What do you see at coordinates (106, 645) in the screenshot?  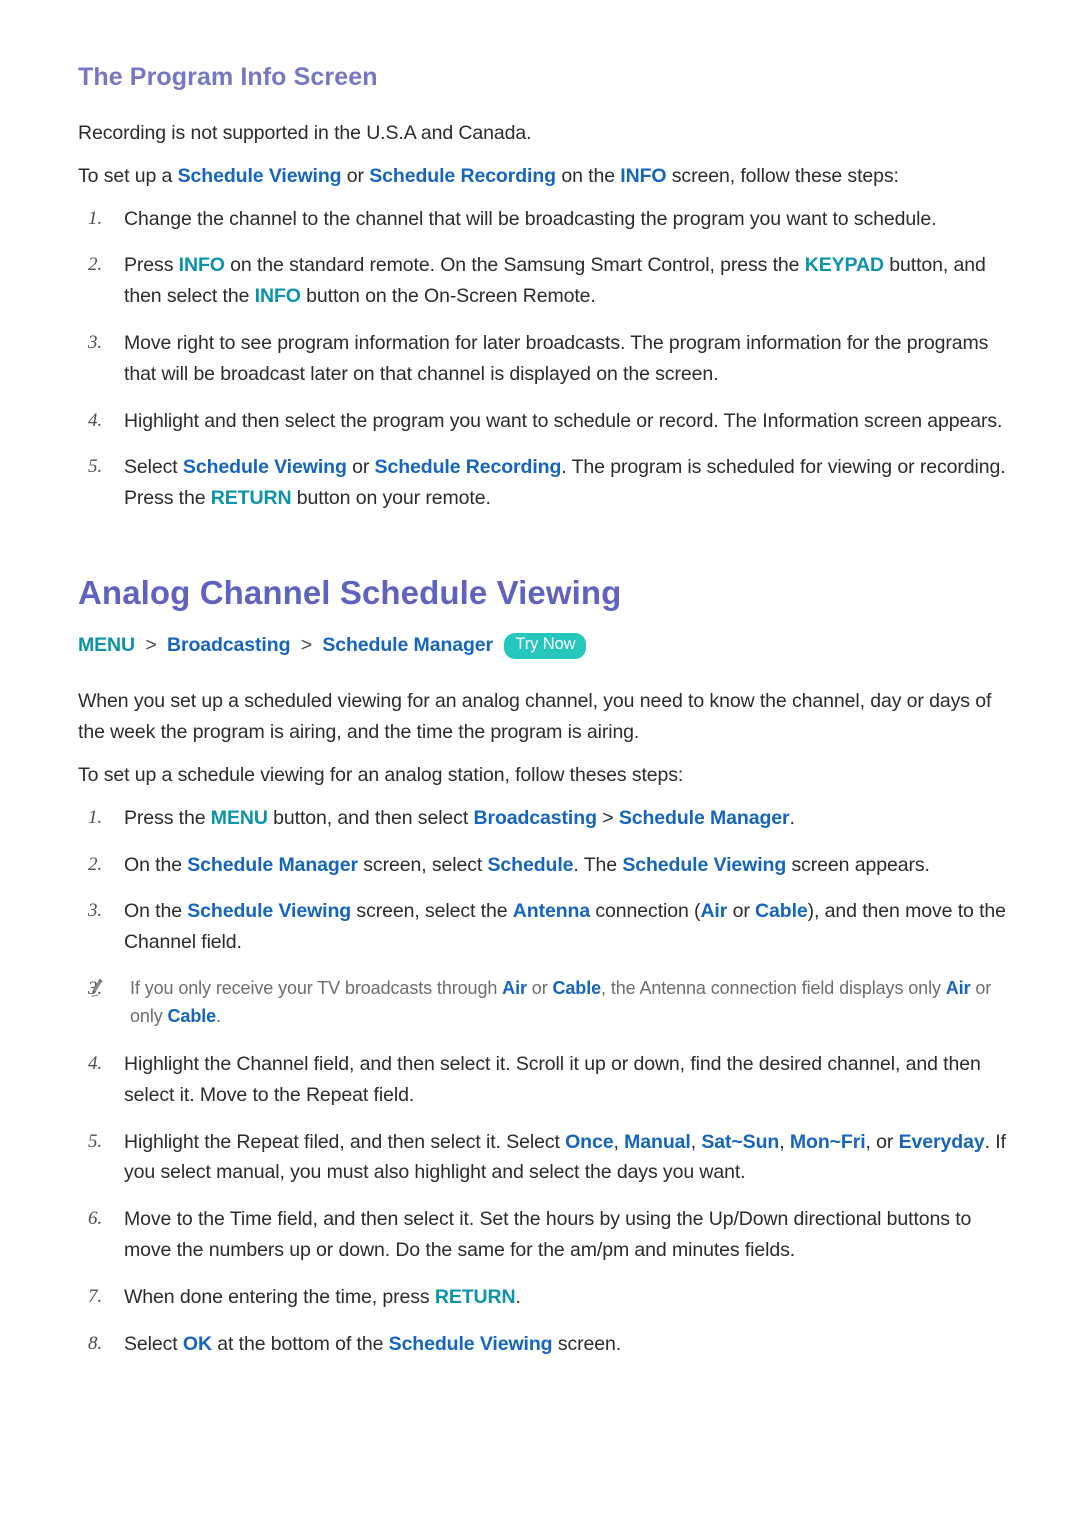 I see `breadcrumb-menu: MENU` at bounding box center [106, 645].